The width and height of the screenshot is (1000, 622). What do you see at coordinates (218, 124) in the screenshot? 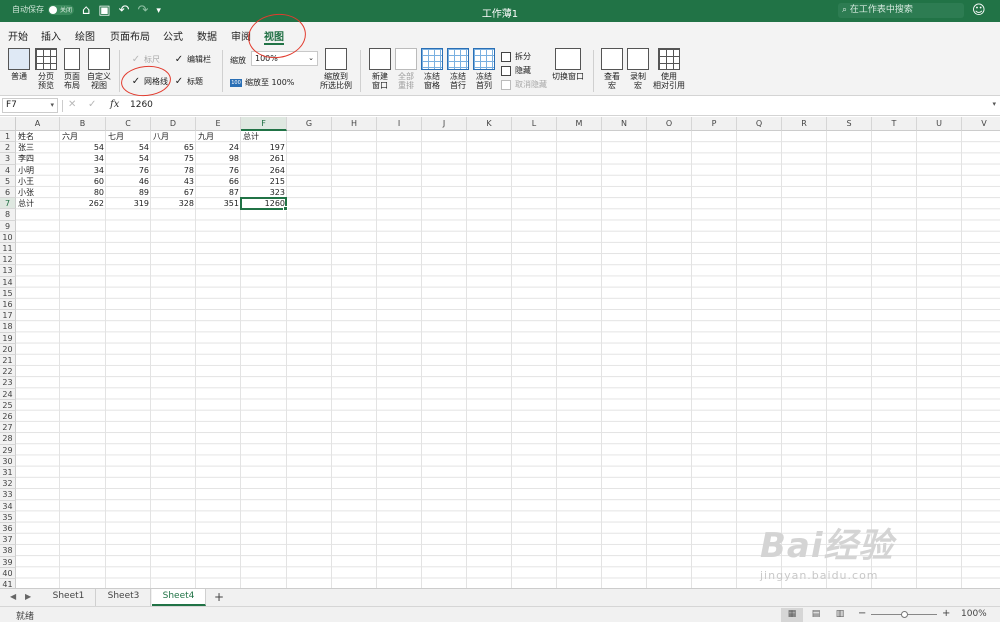
I see `column-header-e: E` at bounding box center [218, 124].